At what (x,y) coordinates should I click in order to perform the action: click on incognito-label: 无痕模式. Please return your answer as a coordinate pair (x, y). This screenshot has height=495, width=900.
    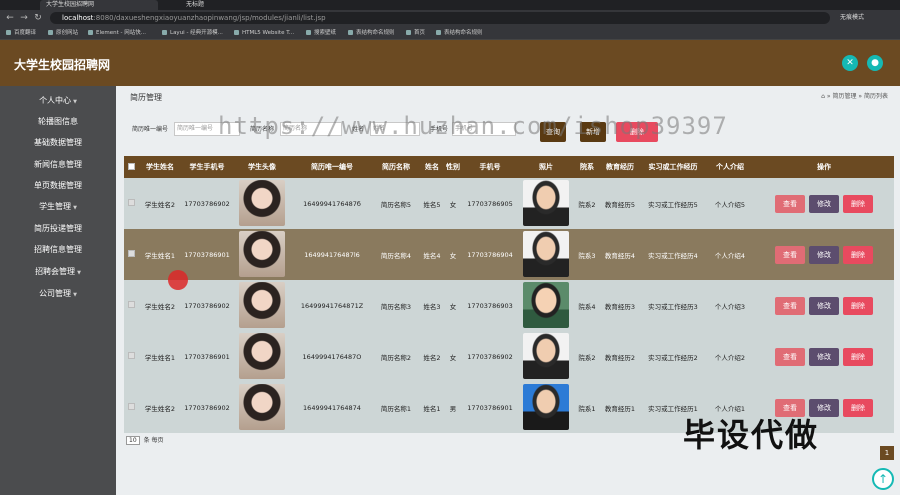
    Looking at the image, I should click on (852, 18).